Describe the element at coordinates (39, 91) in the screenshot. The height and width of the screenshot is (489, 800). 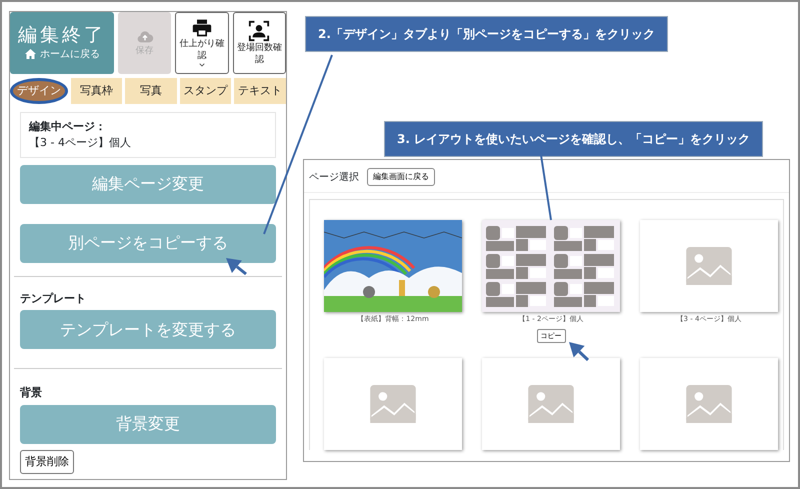
I see `tab: デザイン` at that location.